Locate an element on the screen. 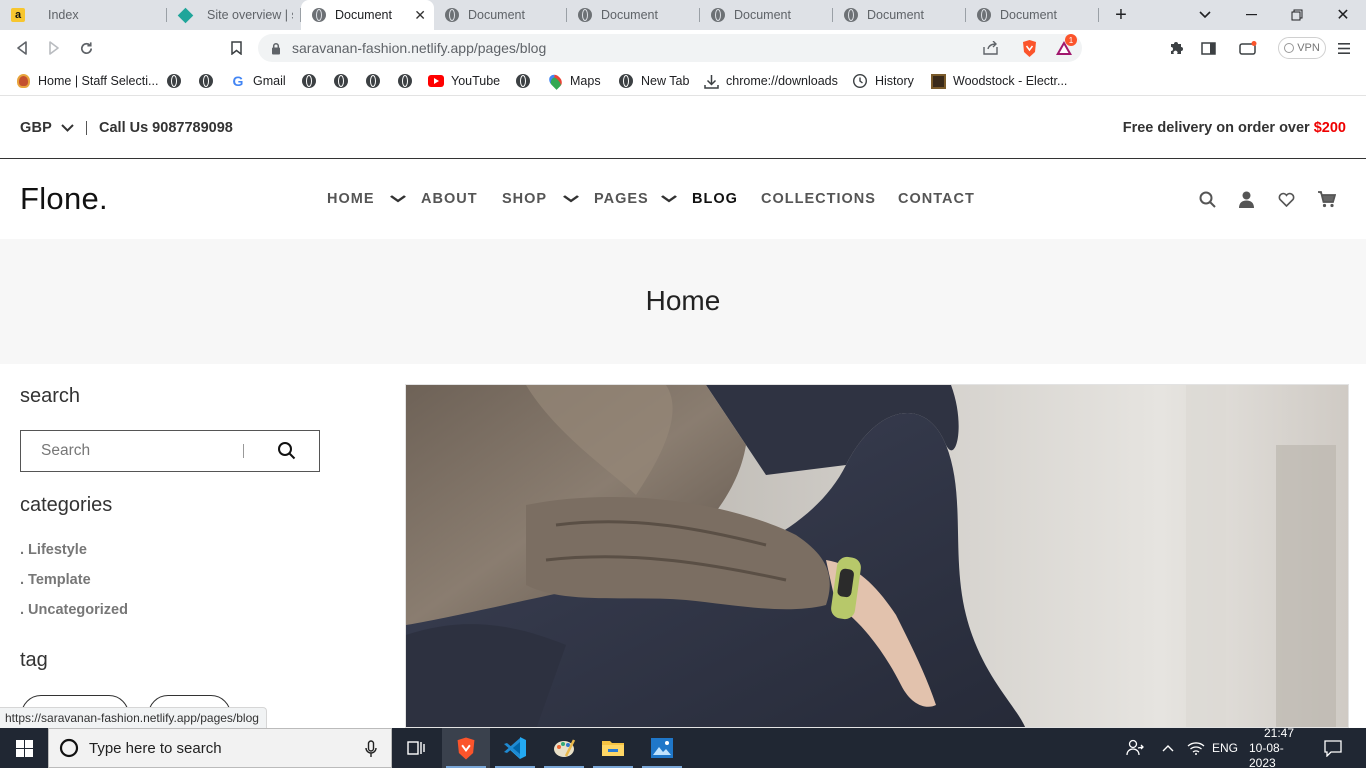 This screenshot has height=771, width=1366. forward-icon is located at coordinates (54, 48).